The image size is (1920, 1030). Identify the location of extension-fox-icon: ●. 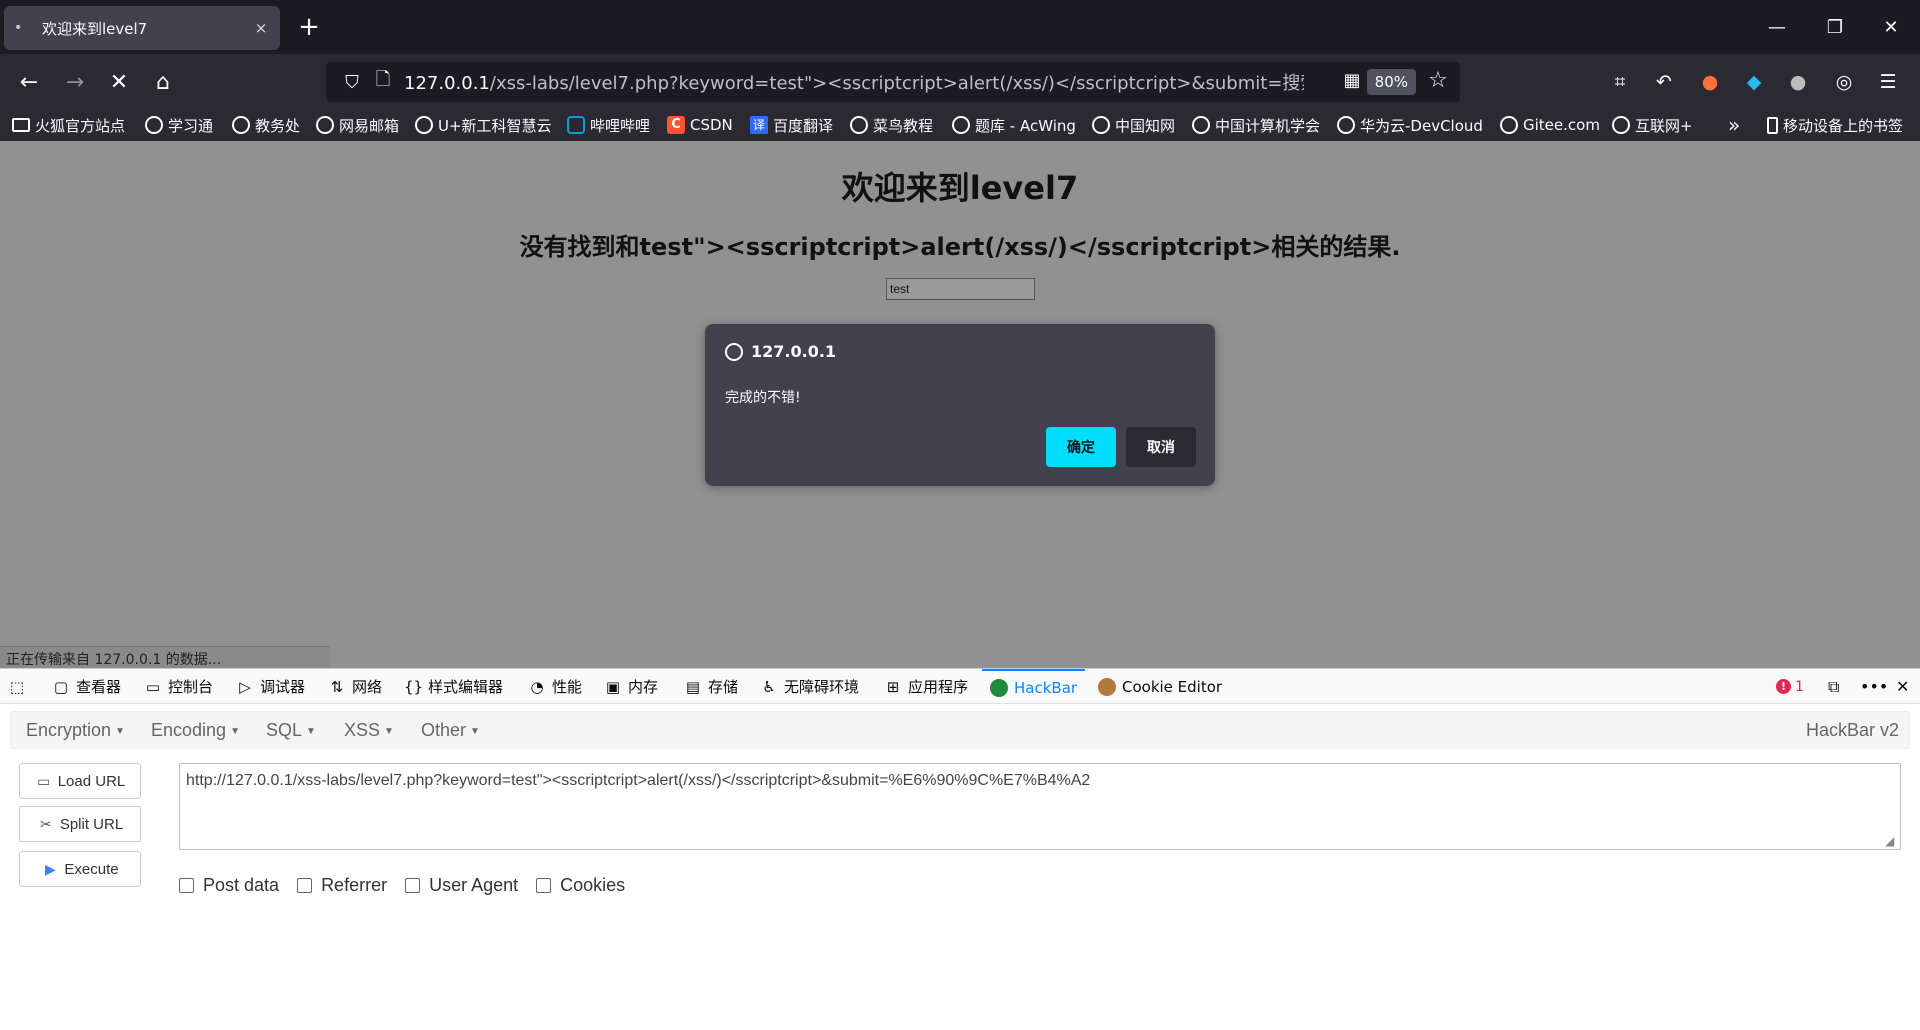
(1710, 82).